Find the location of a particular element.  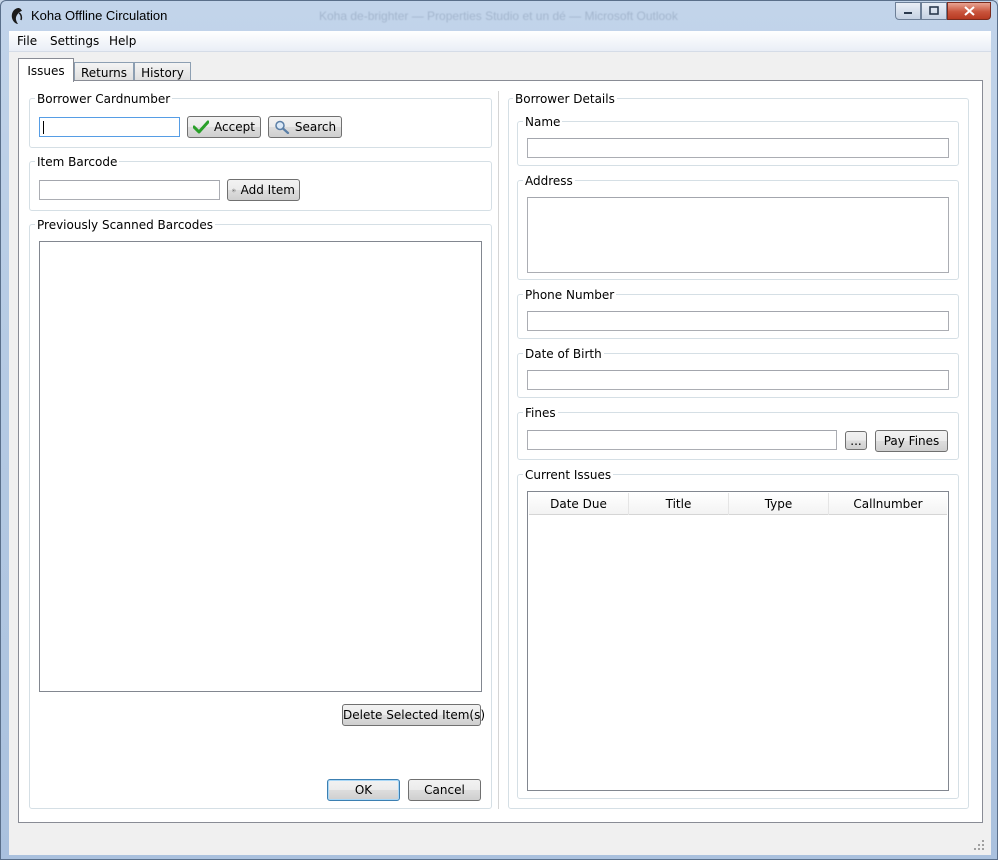

current-issues-label: Current Issues is located at coordinates (568, 475).